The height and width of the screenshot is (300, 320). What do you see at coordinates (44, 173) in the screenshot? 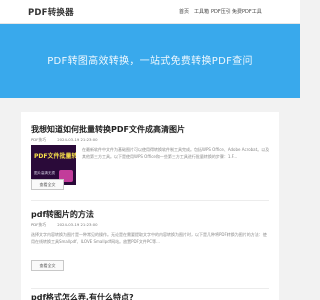
I see `thumbnail-subcaption: 图片高清无损` at bounding box center [44, 173].